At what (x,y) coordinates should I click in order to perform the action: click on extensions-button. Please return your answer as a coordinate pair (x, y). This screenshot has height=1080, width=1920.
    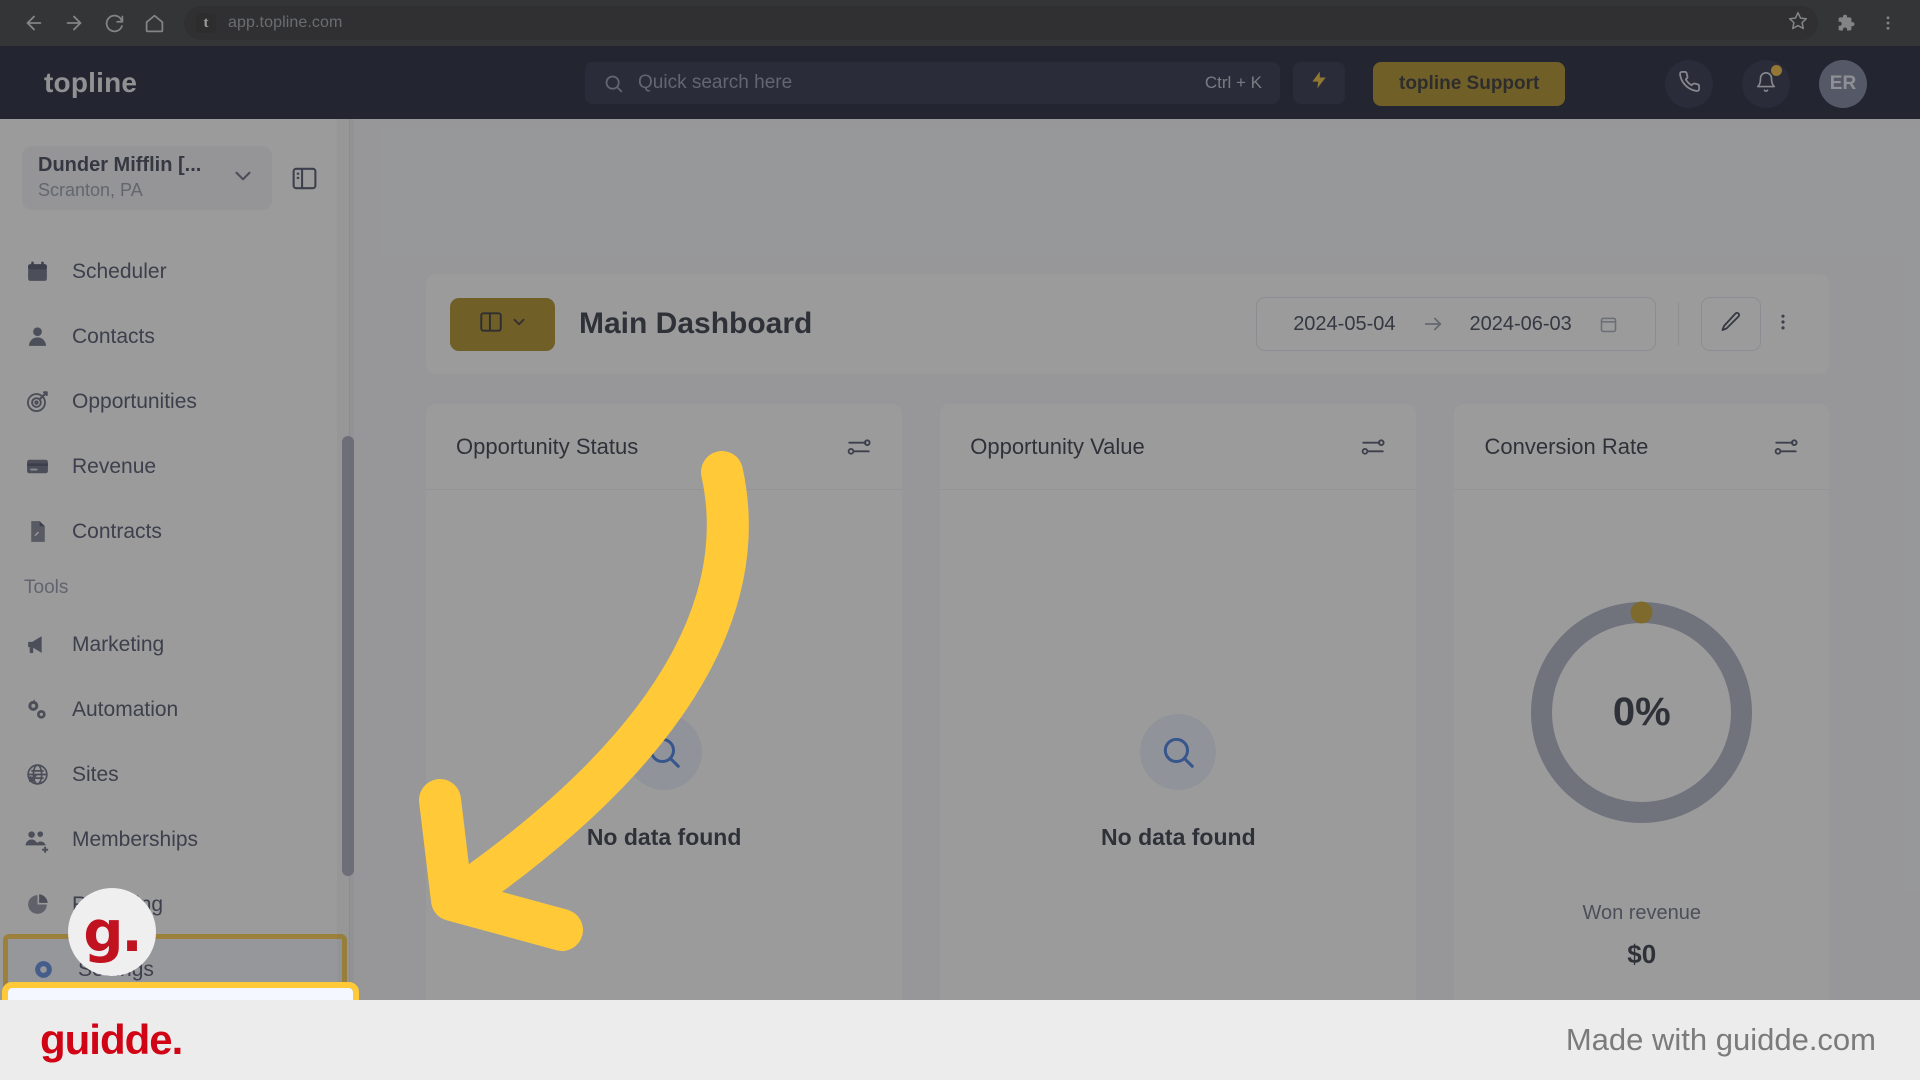
    Looking at the image, I should click on (1846, 23).